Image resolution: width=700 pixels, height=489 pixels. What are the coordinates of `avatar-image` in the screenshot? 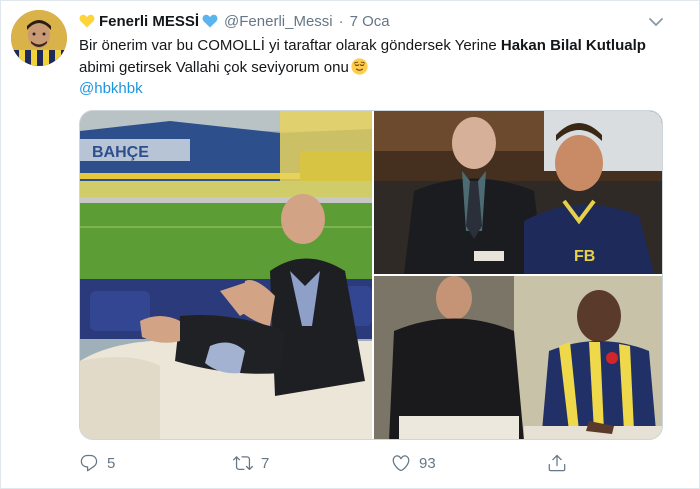 It's located at (39, 38).